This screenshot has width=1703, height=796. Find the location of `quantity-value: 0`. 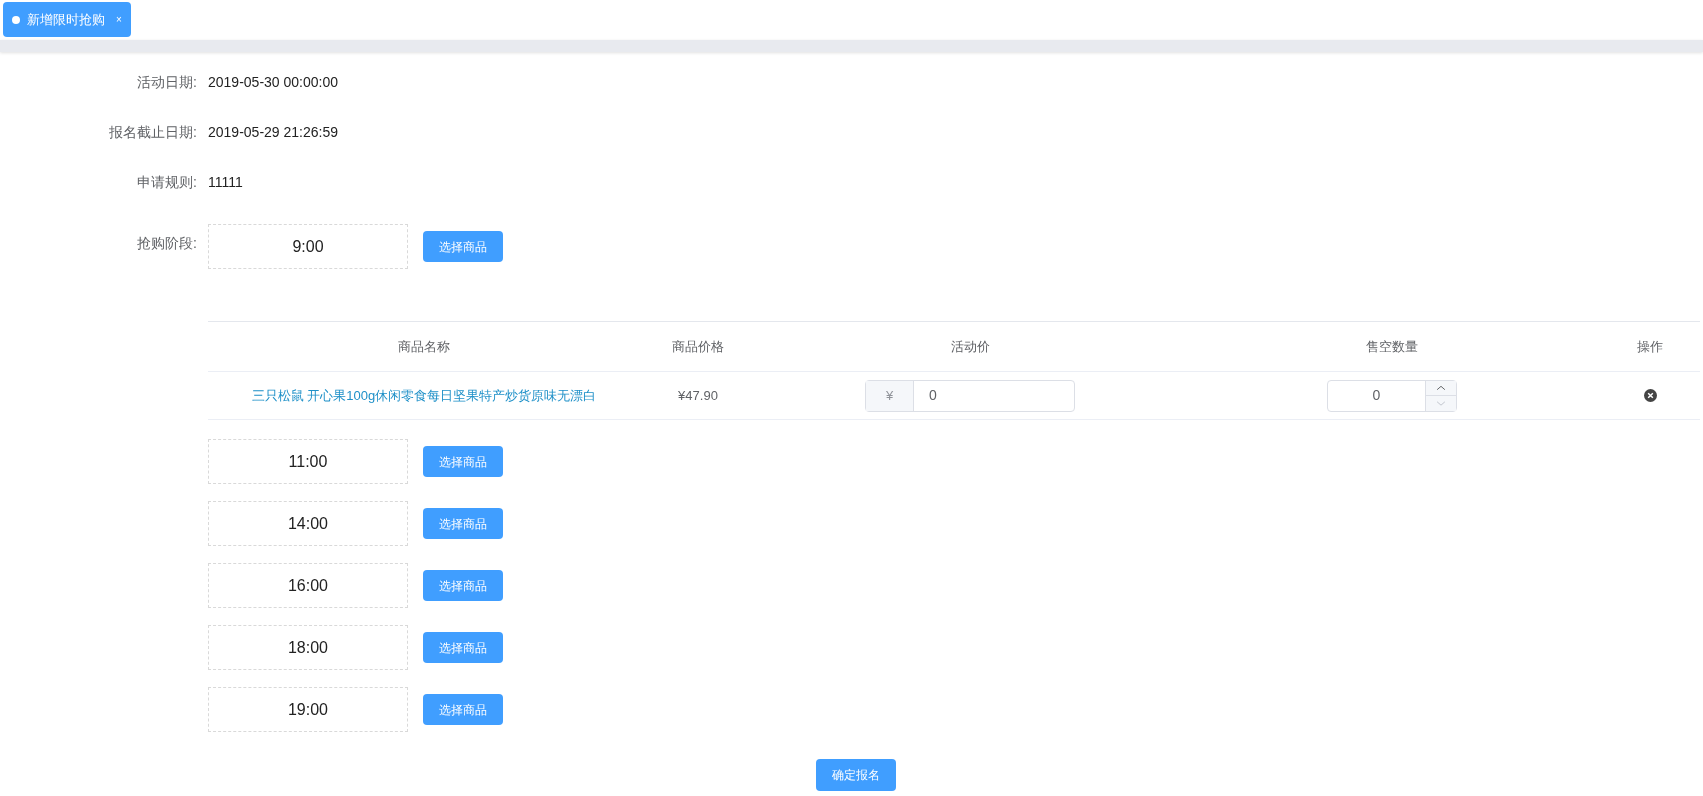

quantity-value: 0 is located at coordinates (1376, 395).